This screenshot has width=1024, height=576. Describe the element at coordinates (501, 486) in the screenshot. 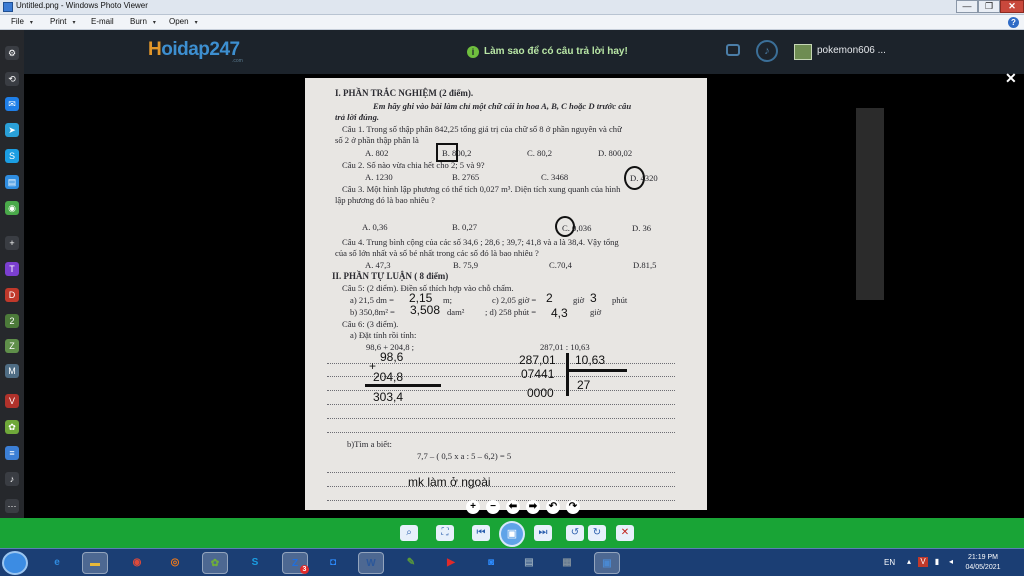

I see `answer-line` at that location.